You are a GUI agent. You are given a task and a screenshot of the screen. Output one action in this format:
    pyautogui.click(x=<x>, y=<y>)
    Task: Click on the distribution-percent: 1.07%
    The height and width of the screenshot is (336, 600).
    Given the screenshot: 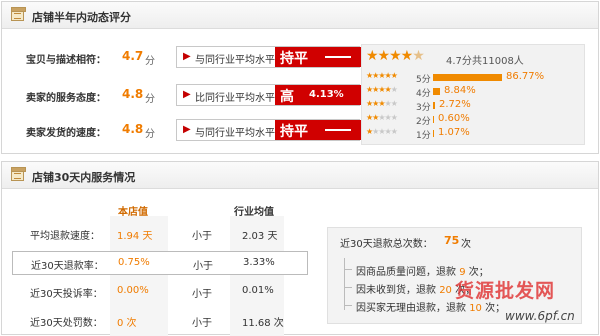 What is the action you would take?
    pyautogui.click(x=454, y=132)
    